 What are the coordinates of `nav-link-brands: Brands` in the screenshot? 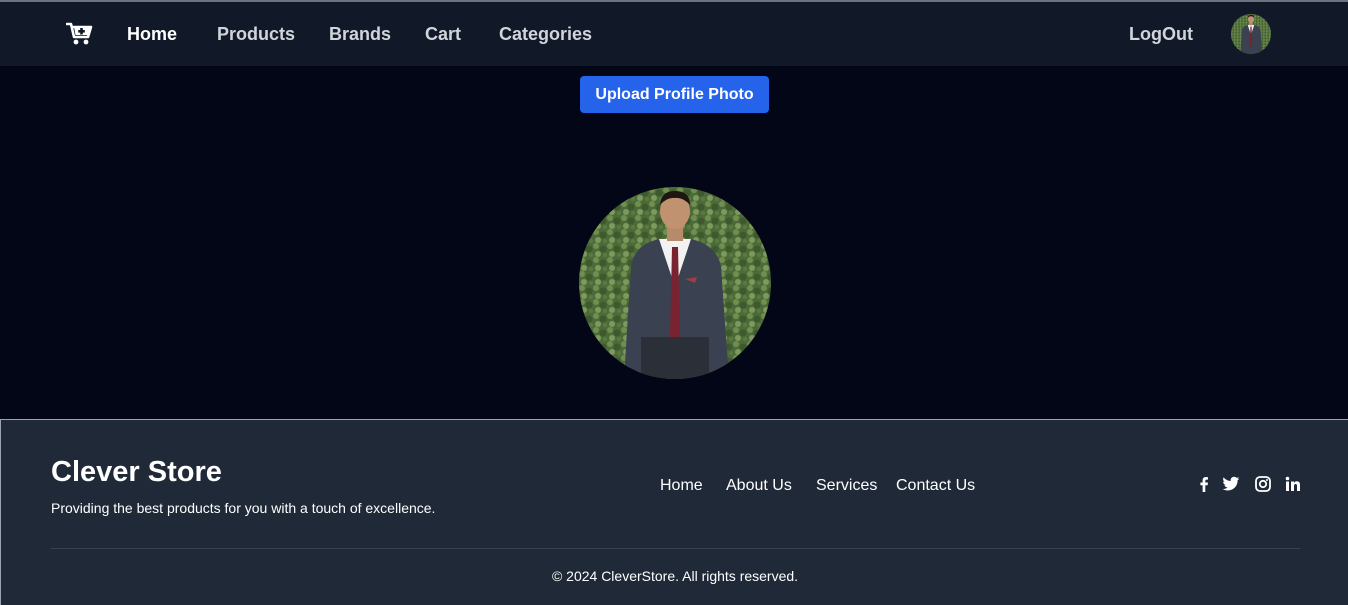 It's located at (360, 34).